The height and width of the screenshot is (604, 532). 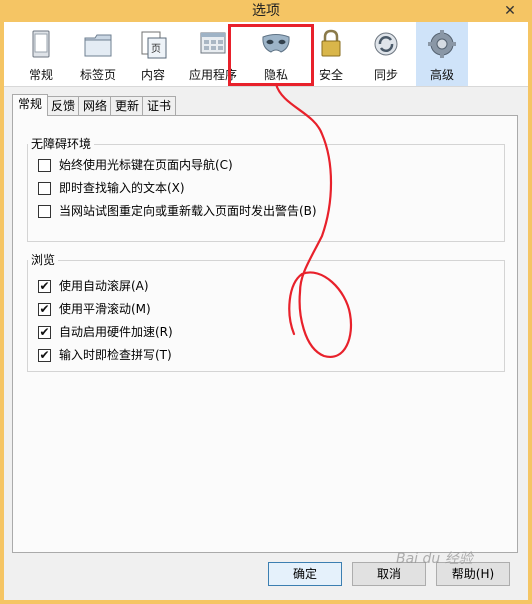 What do you see at coordinates (30, 105) in the screenshot?
I see `tab-general: 常规` at bounding box center [30, 105].